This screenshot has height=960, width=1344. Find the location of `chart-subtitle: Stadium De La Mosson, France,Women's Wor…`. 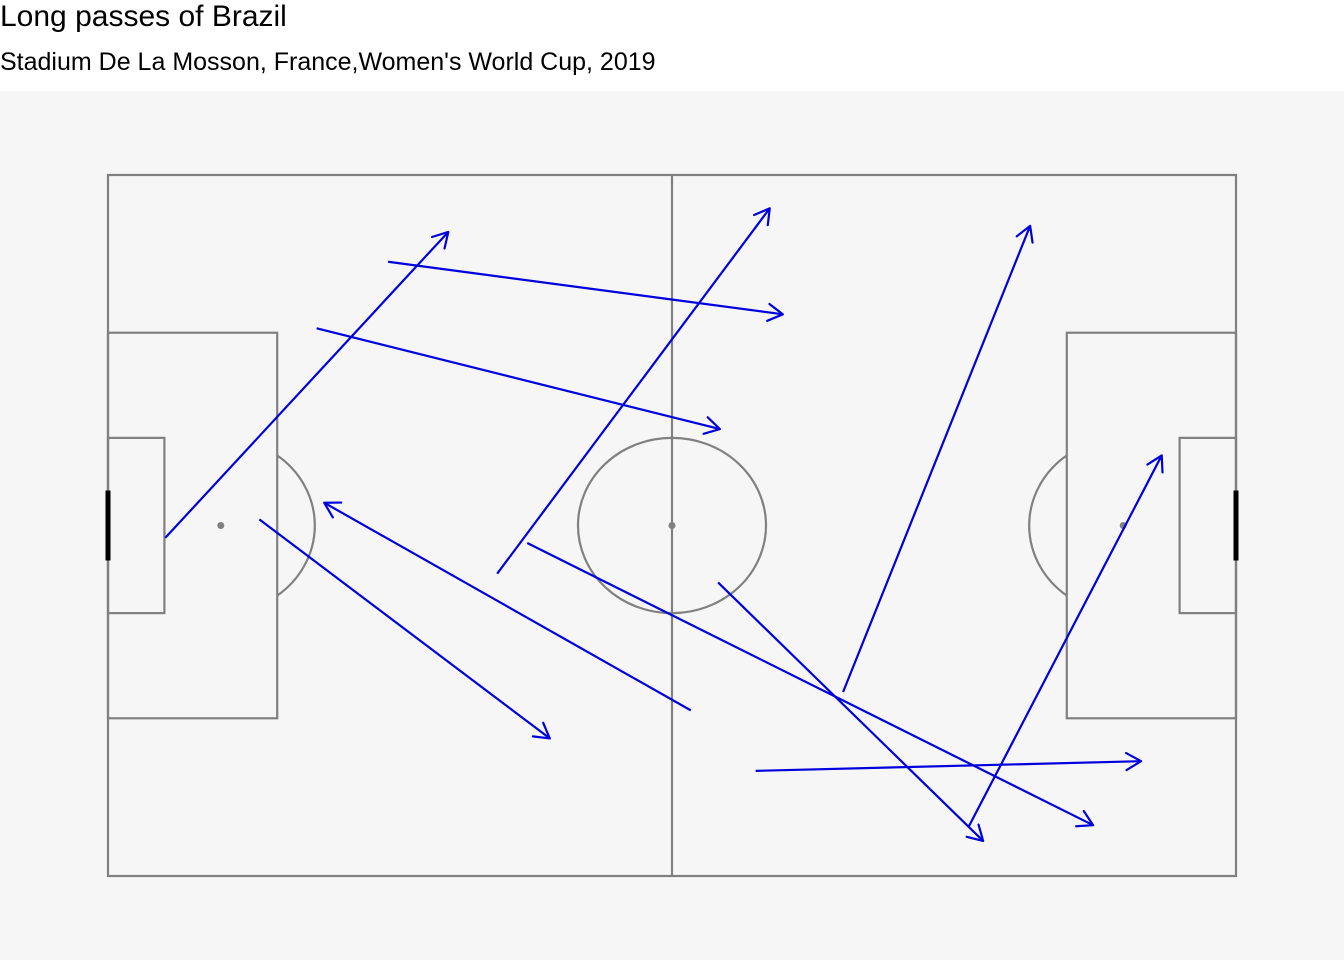

chart-subtitle: Stadium De La Mosson, France,Women's Wor… is located at coordinates (328, 62).